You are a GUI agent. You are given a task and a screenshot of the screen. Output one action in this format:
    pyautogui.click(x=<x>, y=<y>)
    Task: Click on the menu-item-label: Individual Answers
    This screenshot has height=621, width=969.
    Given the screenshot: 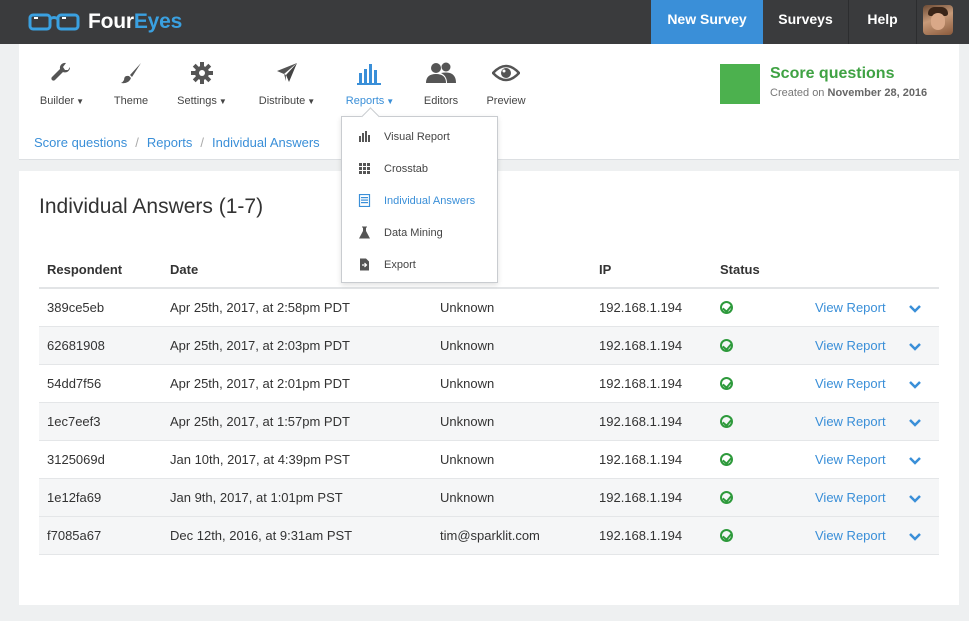 What is the action you would take?
    pyautogui.click(x=430, y=201)
    